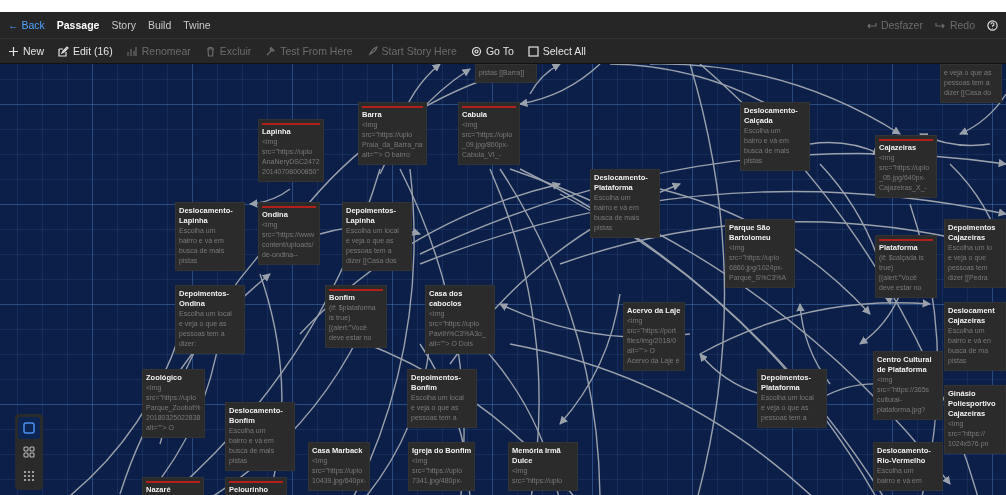  I want to click on menu-tab: Story, so click(123, 25).